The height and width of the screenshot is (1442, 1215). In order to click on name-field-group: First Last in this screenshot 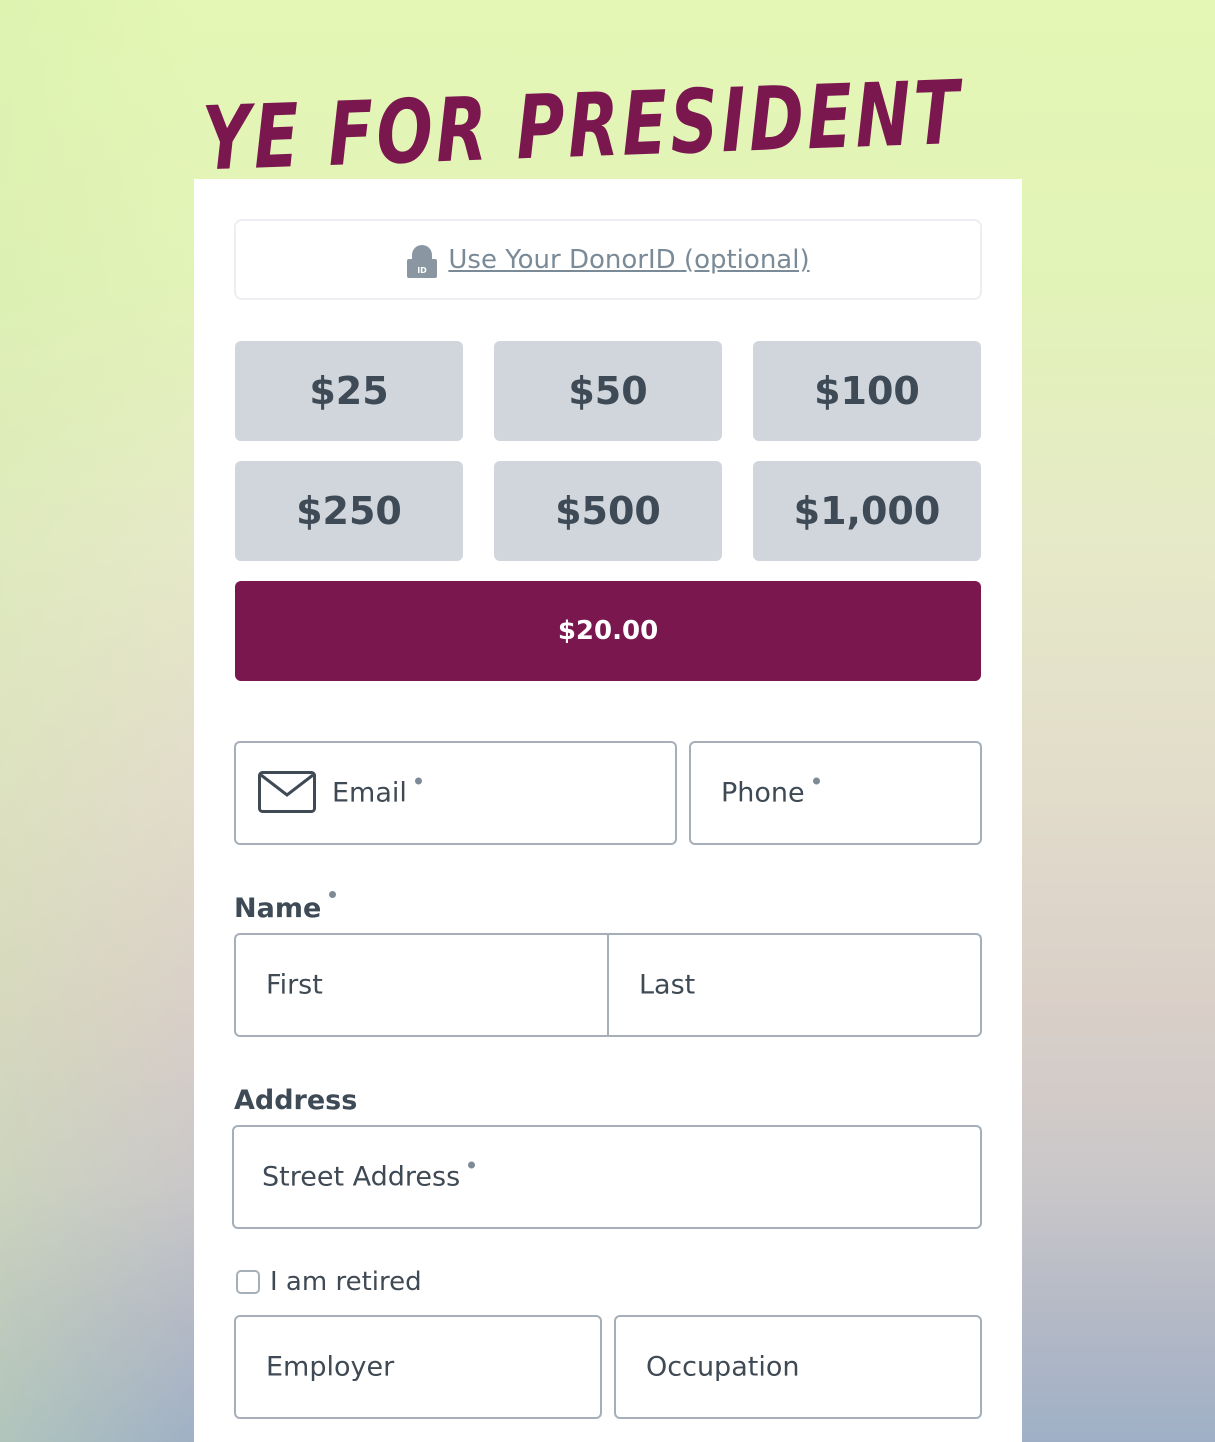, I will do `click(608, 985)`.